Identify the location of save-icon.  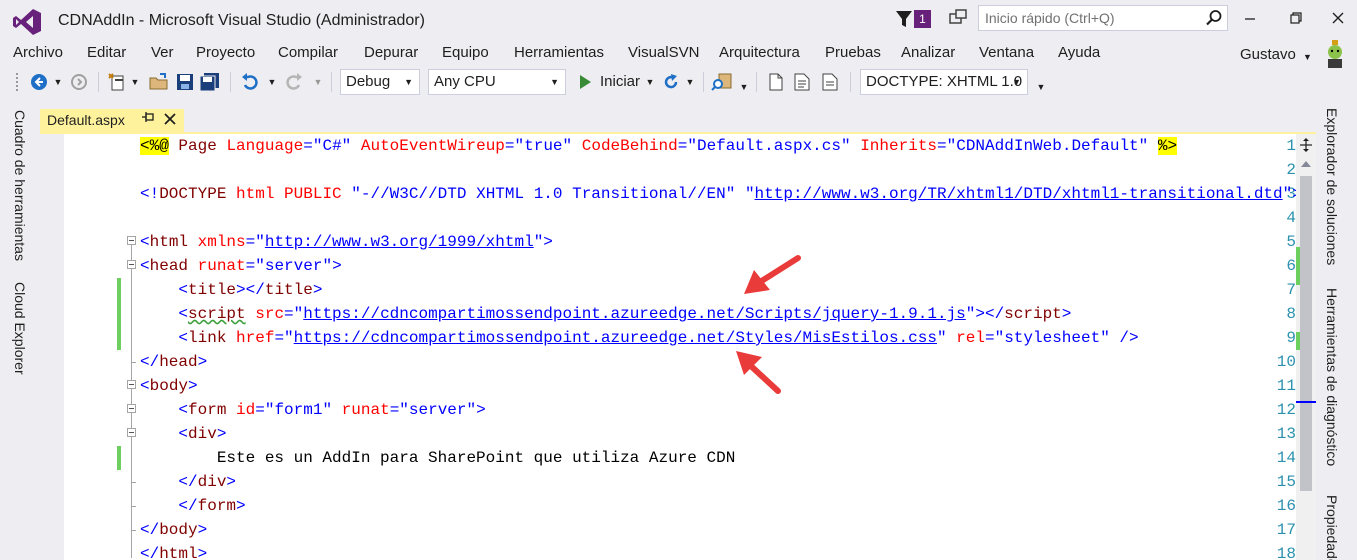
(185, 82).